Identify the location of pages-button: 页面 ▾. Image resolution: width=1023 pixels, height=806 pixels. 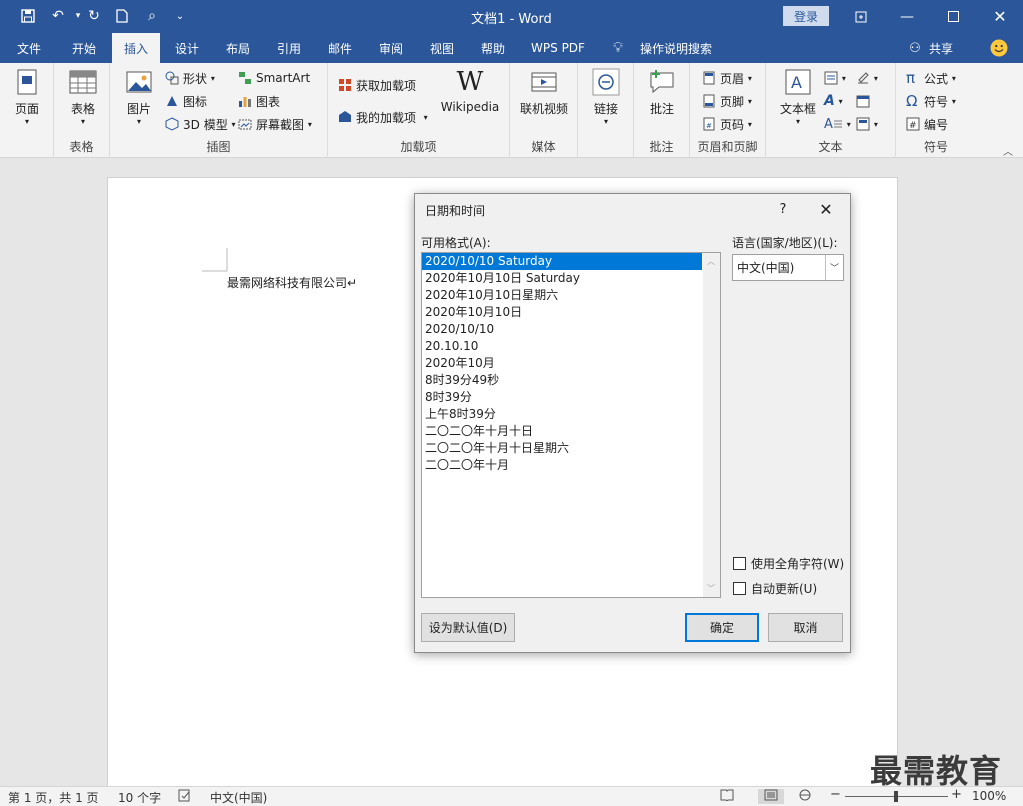
(27, 96).